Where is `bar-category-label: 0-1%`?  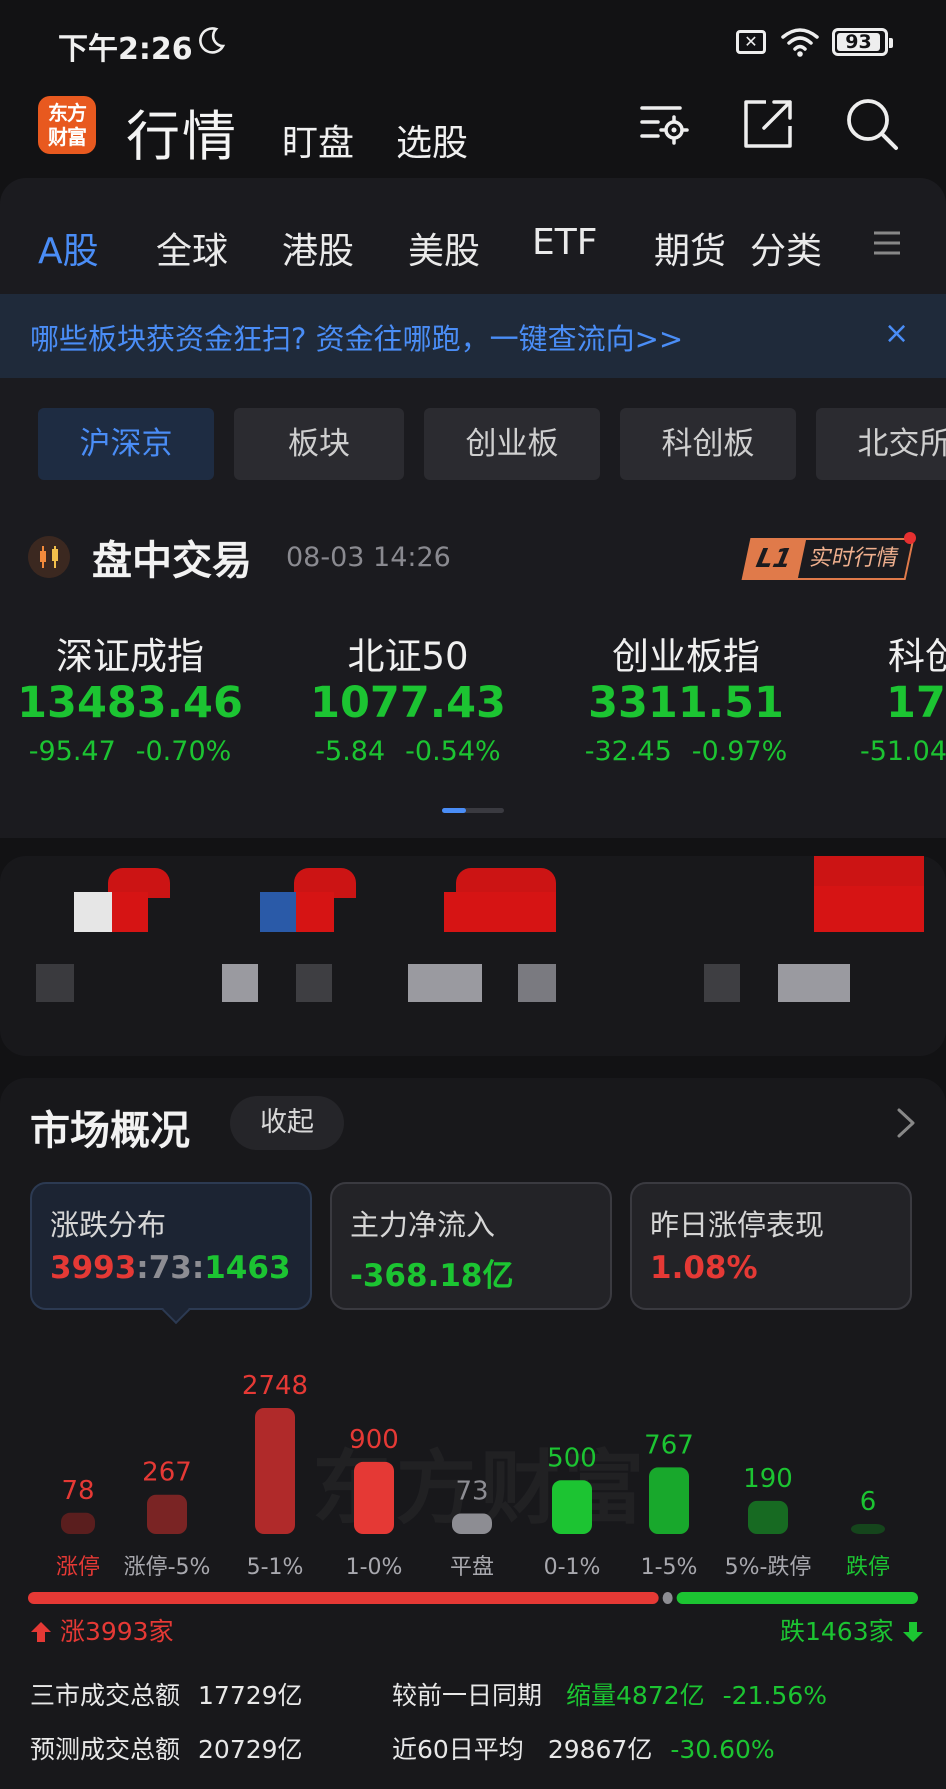
bar-category-label: 0-1% is located at coordinates (572, 1567).